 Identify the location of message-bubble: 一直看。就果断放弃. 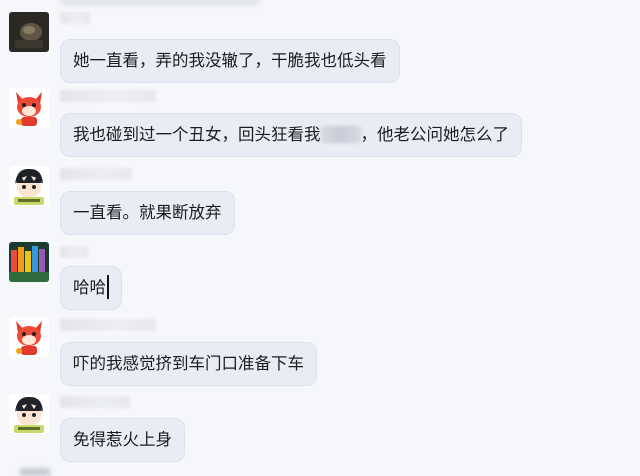
(147, 213).